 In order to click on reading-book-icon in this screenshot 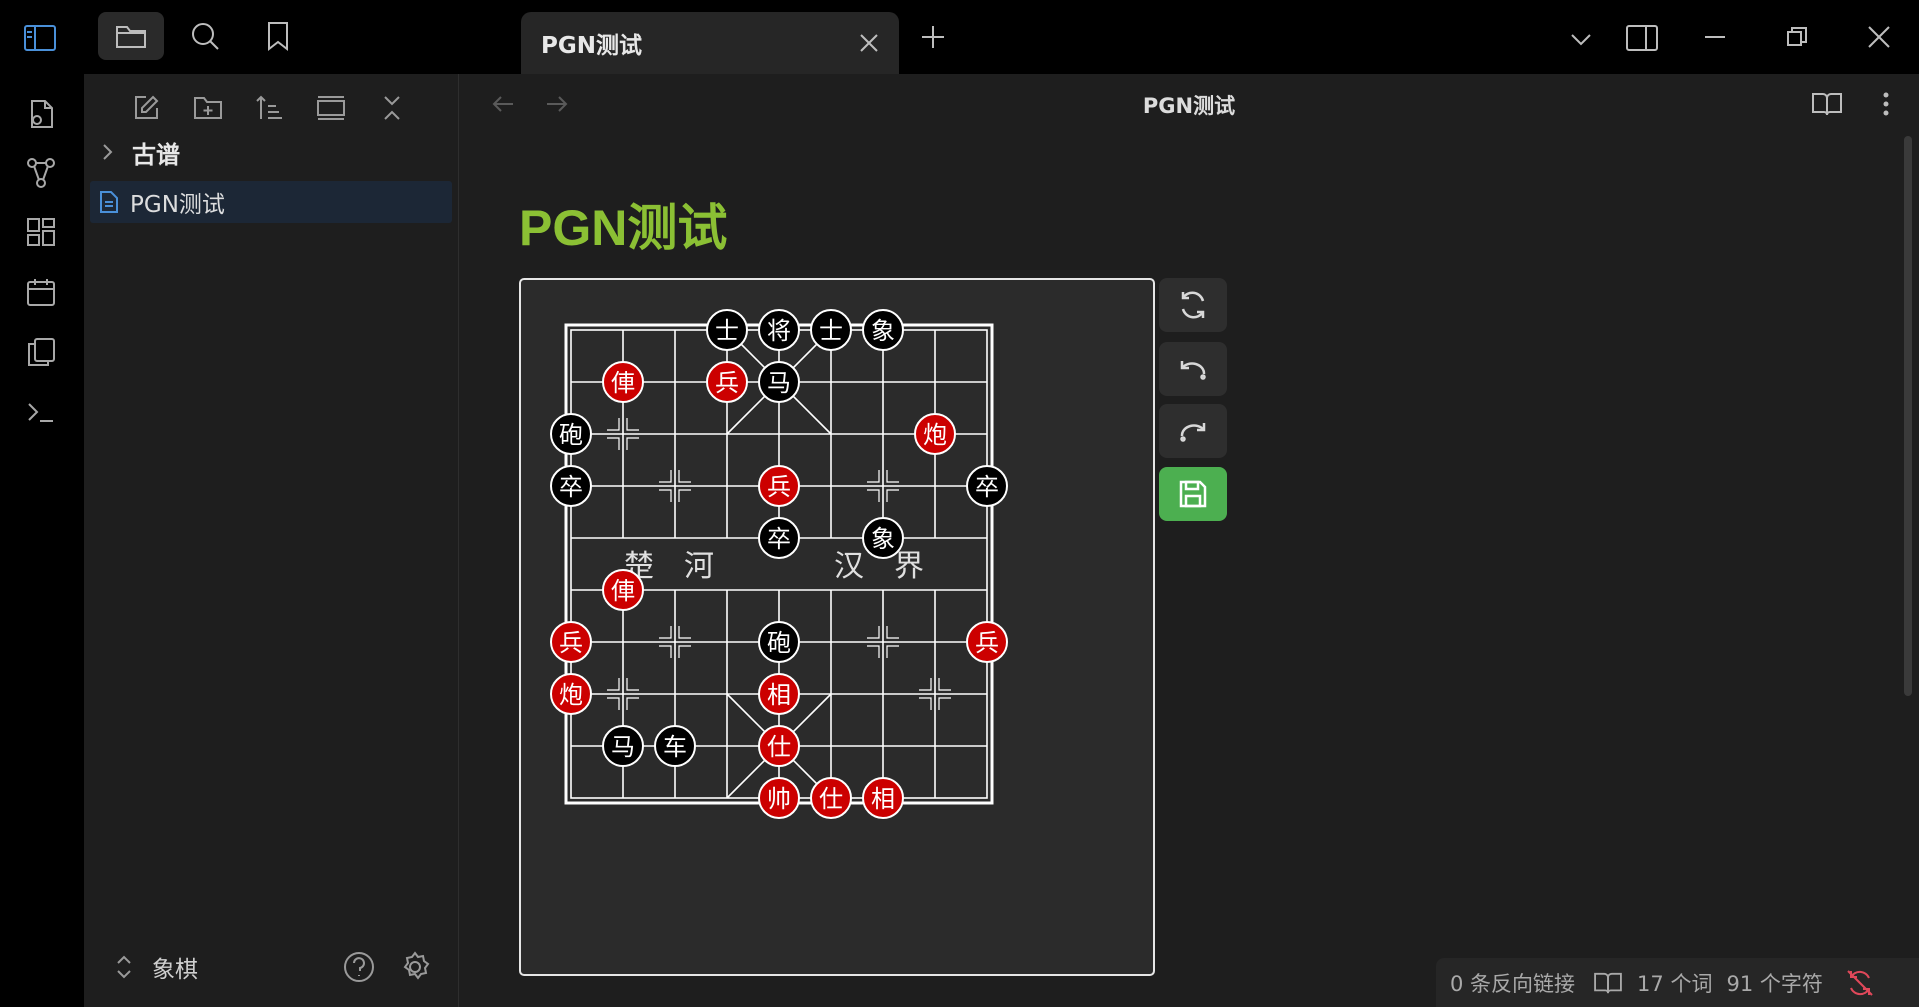, I will do `click(1608, 983)`.